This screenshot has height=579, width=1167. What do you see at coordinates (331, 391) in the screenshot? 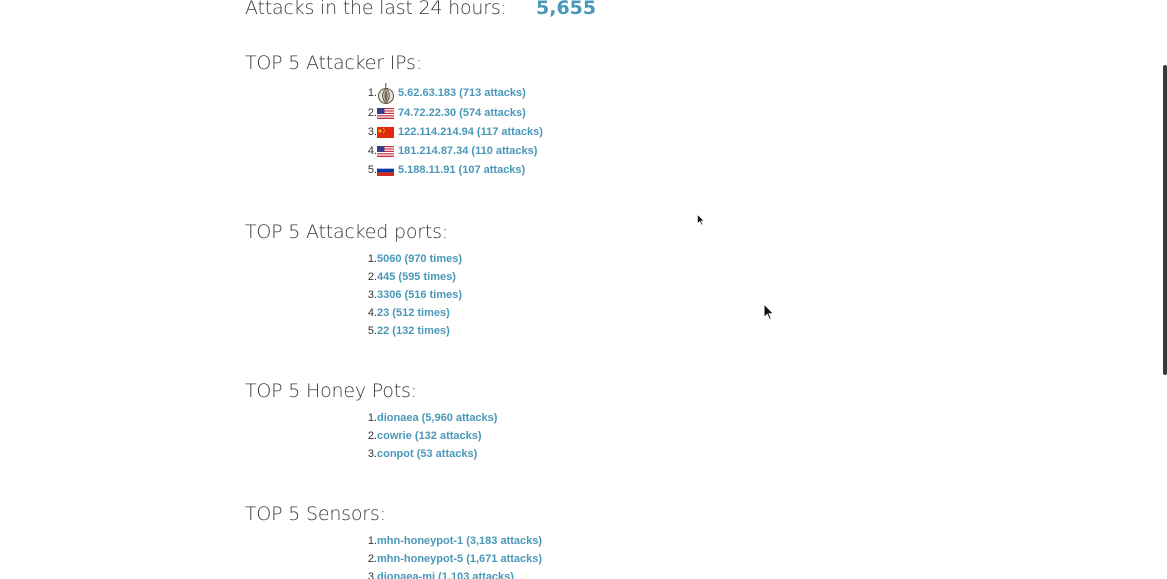
I see `honey-pots-title: TOP 5 Honey Pots:` at bounding box center [331, 391].